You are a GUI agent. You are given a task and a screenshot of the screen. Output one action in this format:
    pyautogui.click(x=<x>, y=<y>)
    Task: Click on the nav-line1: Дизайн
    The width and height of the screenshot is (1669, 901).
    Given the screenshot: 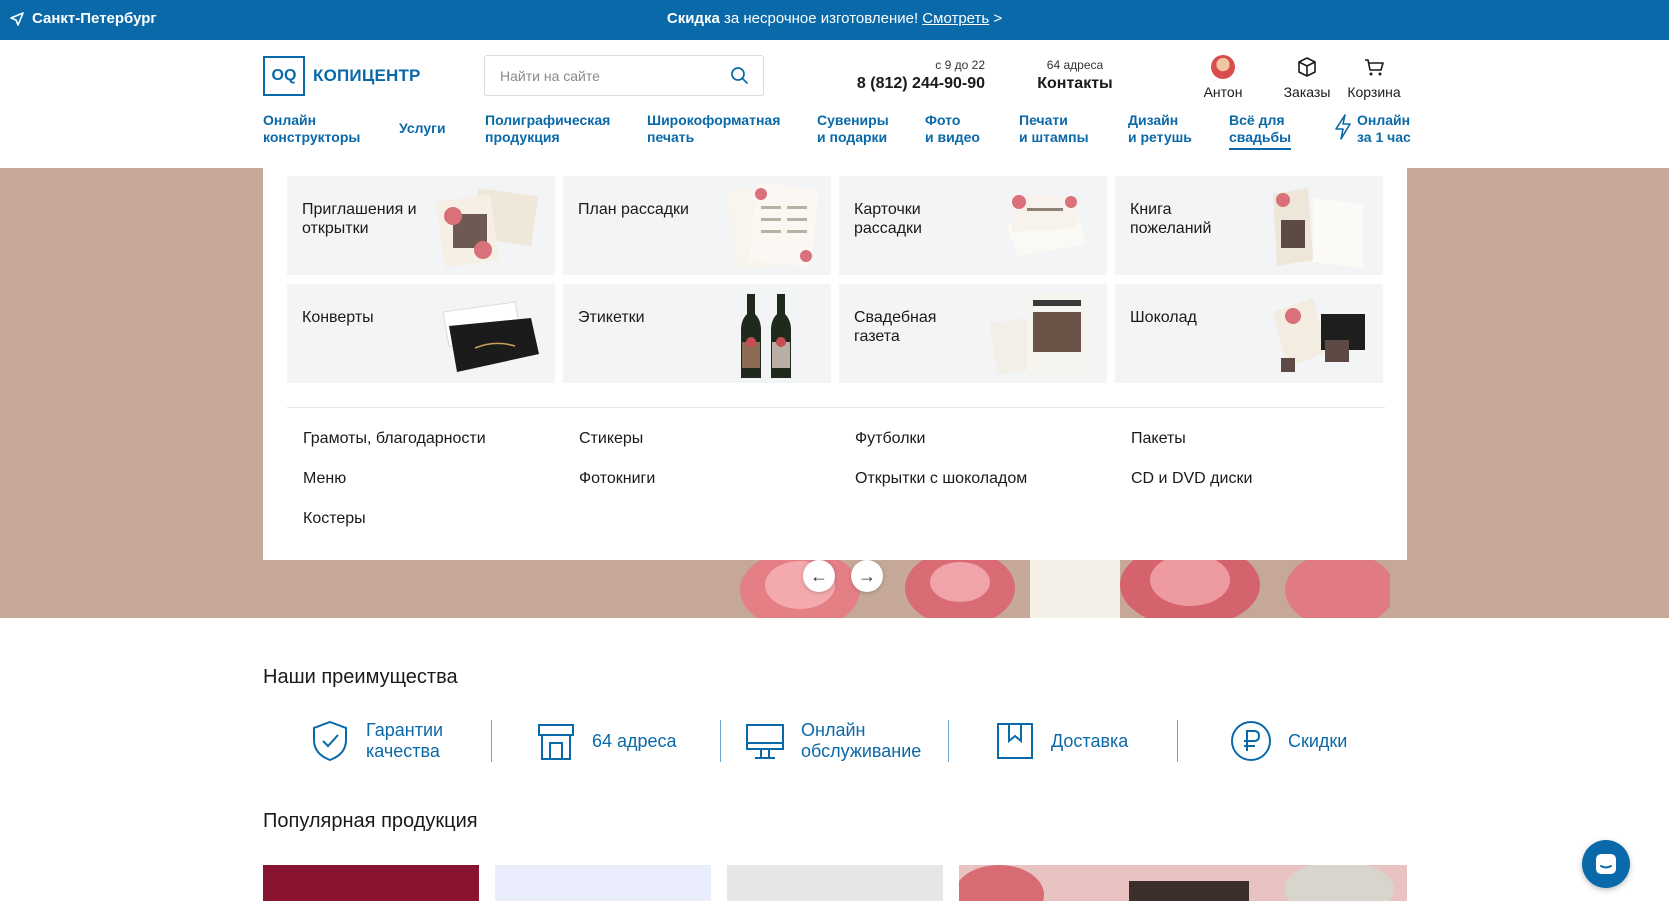 What is the action you would take?
    pyautogui.click(x=1153, y=120)
    